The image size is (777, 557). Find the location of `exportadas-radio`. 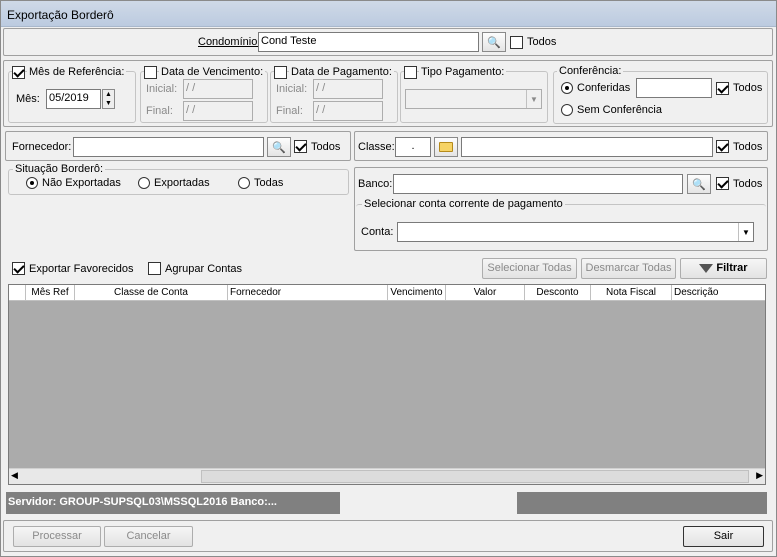

exportadas-radio is located at coordinates (144, 183).